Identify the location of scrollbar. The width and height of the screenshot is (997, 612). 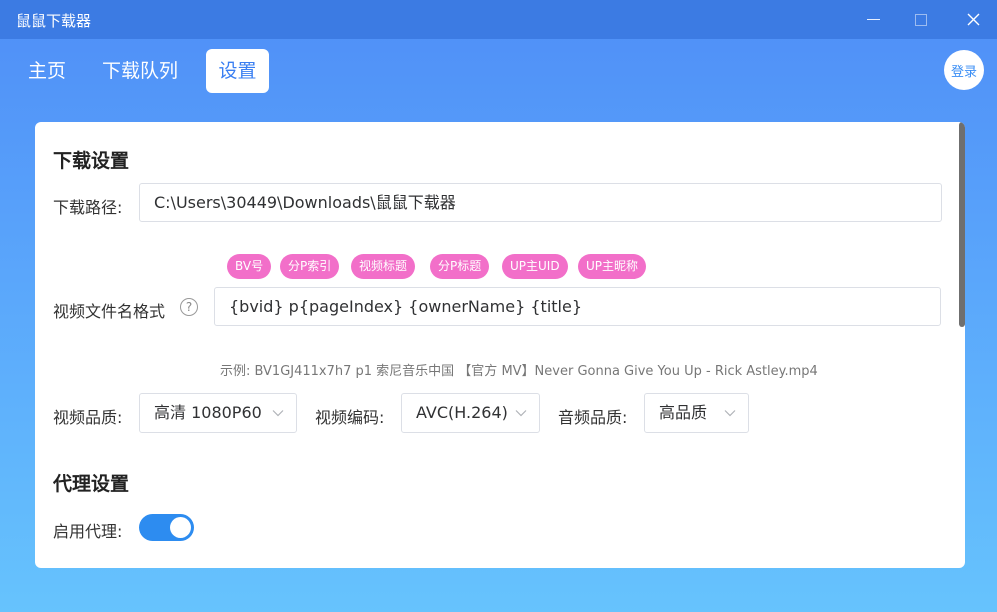
(961, 345).